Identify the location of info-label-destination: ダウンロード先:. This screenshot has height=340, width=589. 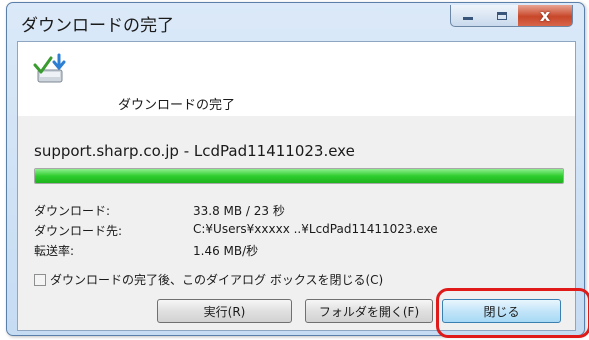
(78, 231).